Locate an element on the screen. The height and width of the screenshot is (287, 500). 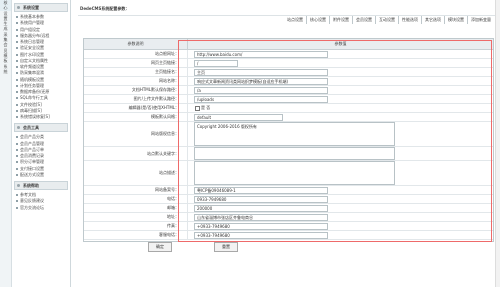
sidebar-section-header: 会员工具 is located at coordinates (41, 128).